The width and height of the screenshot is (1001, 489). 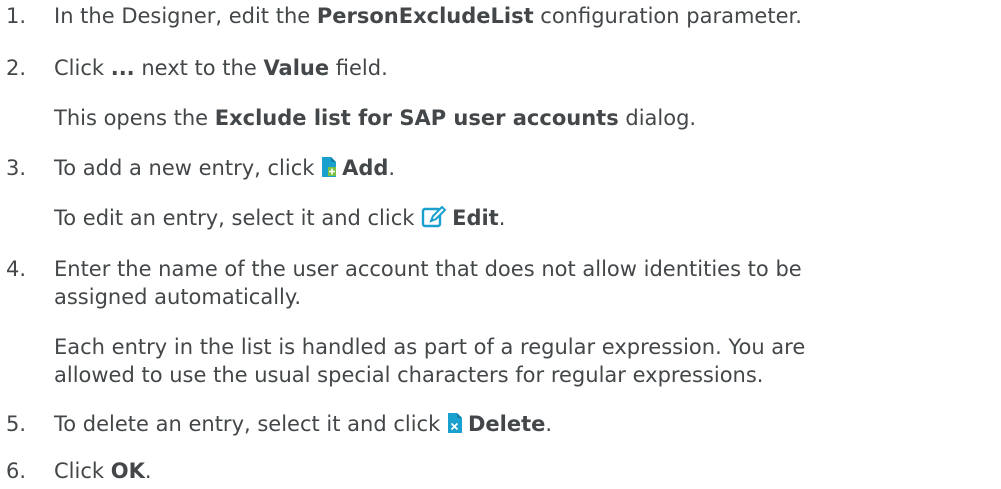 I want to click on ok-label: OK, so click(x=127, y=471).